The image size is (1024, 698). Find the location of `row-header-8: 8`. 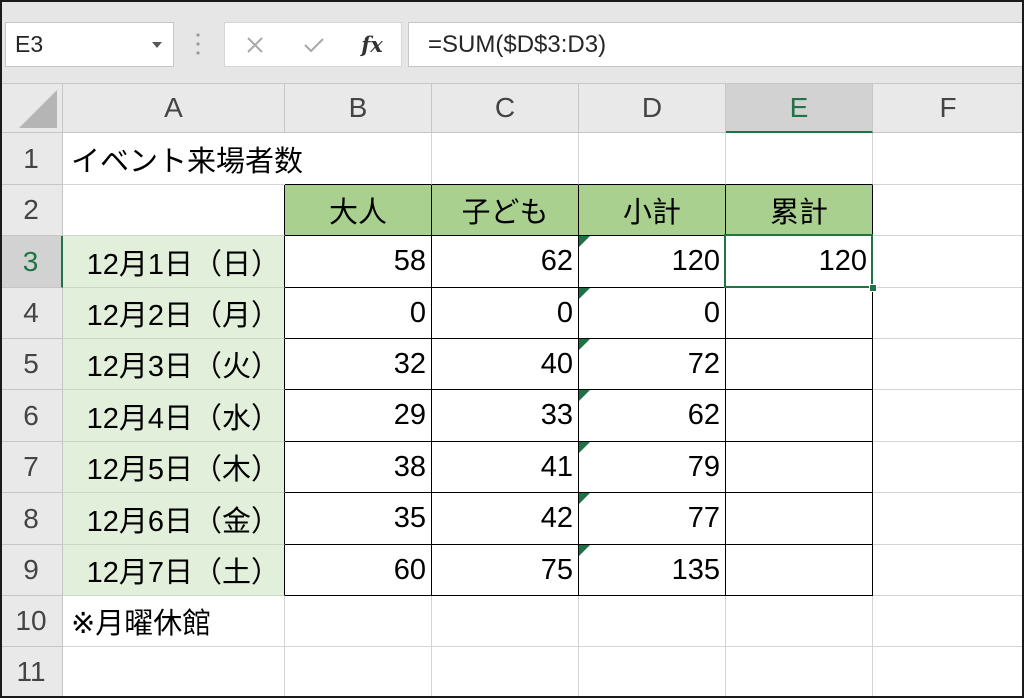

row-header-8: 8 is located at coordinates (31, 519).